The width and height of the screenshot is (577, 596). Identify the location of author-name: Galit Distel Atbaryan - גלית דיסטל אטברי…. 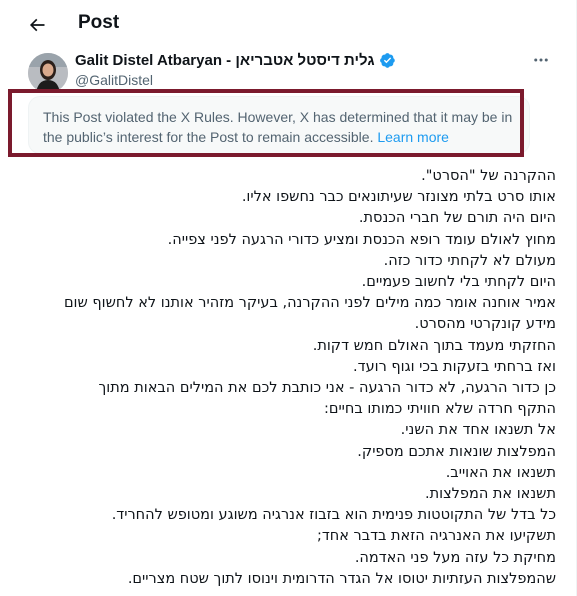
(235, 60).